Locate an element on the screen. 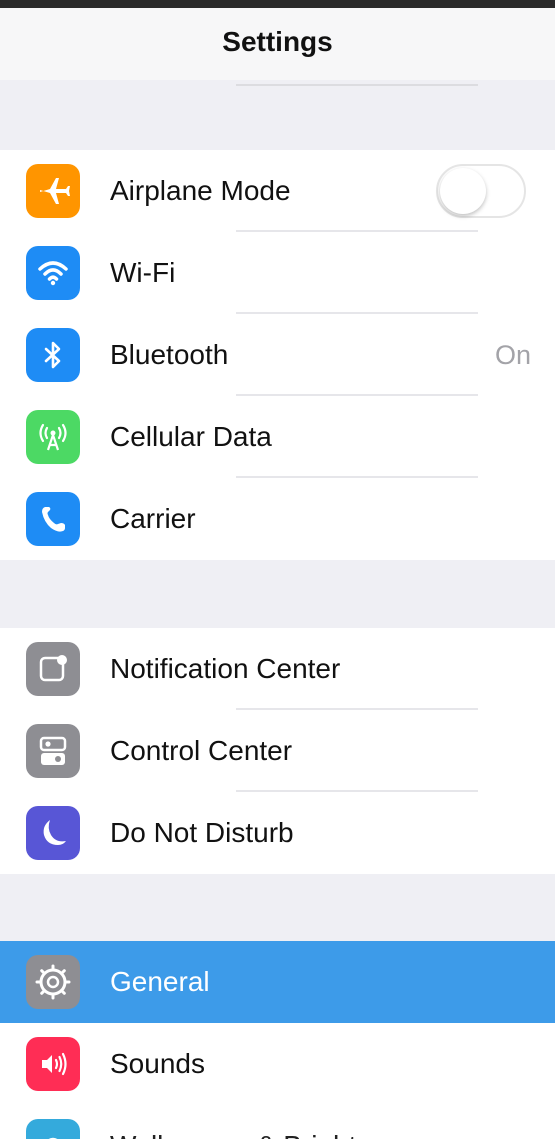 This screenshot has width=555, height=1139. speaker-icon is located at coordinates (53, 1064).